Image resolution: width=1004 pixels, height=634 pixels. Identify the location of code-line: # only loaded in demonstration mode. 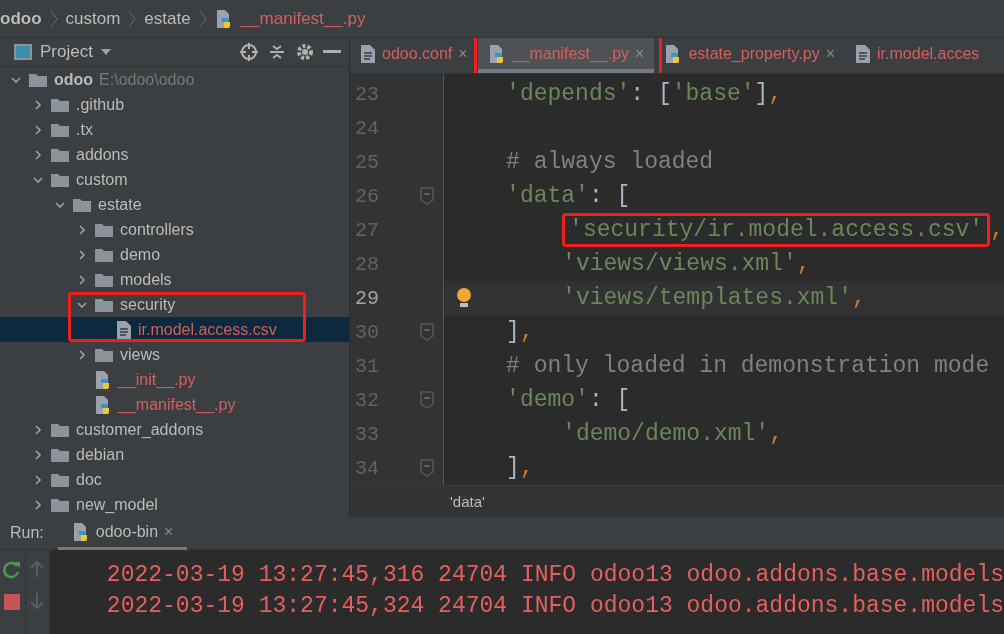
(748, 366).